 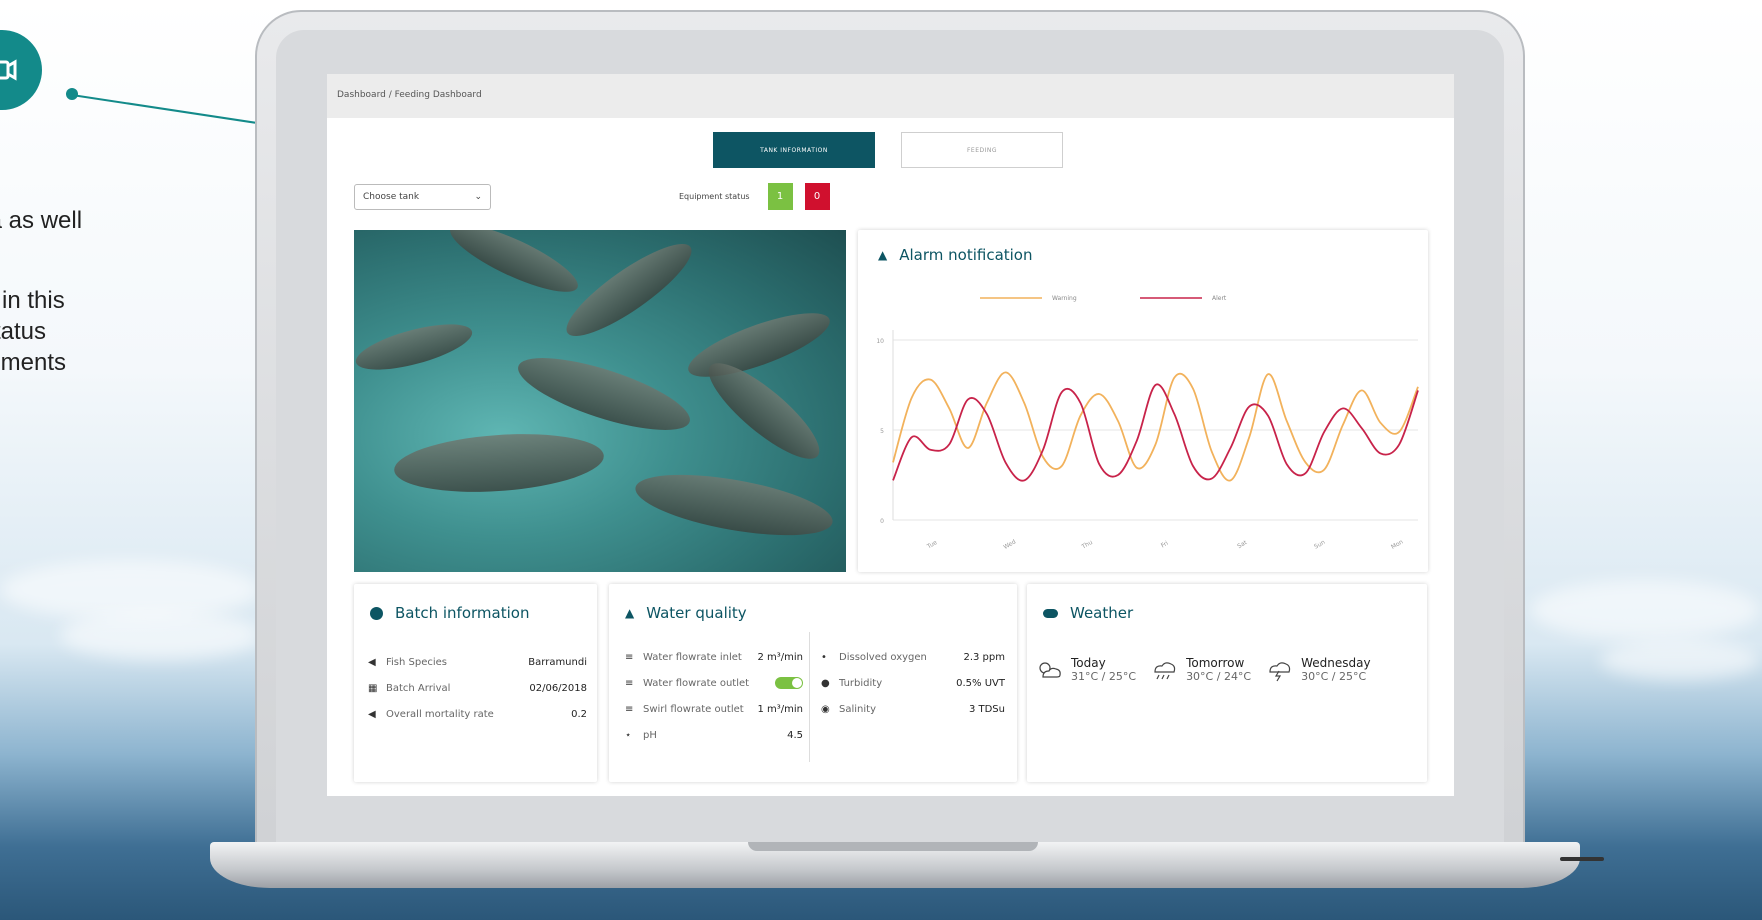 What do you see at coordinates (794, 150) in the screenshot?
I see `tab-tank-information: TANK INFORMATION` at bounding box center [794, 150].